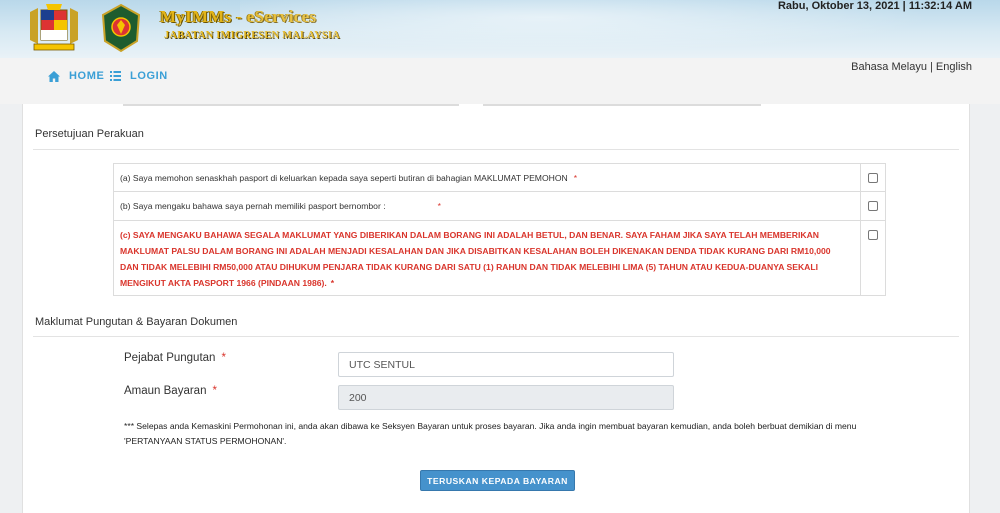  I want to click on amount-label: Amaun Bayaran *, so click(170, 391).